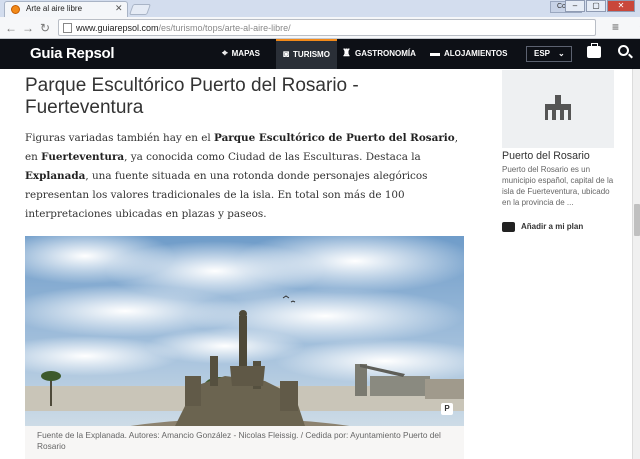  I want to click on camera-icon: ◙, so click(286, 54).